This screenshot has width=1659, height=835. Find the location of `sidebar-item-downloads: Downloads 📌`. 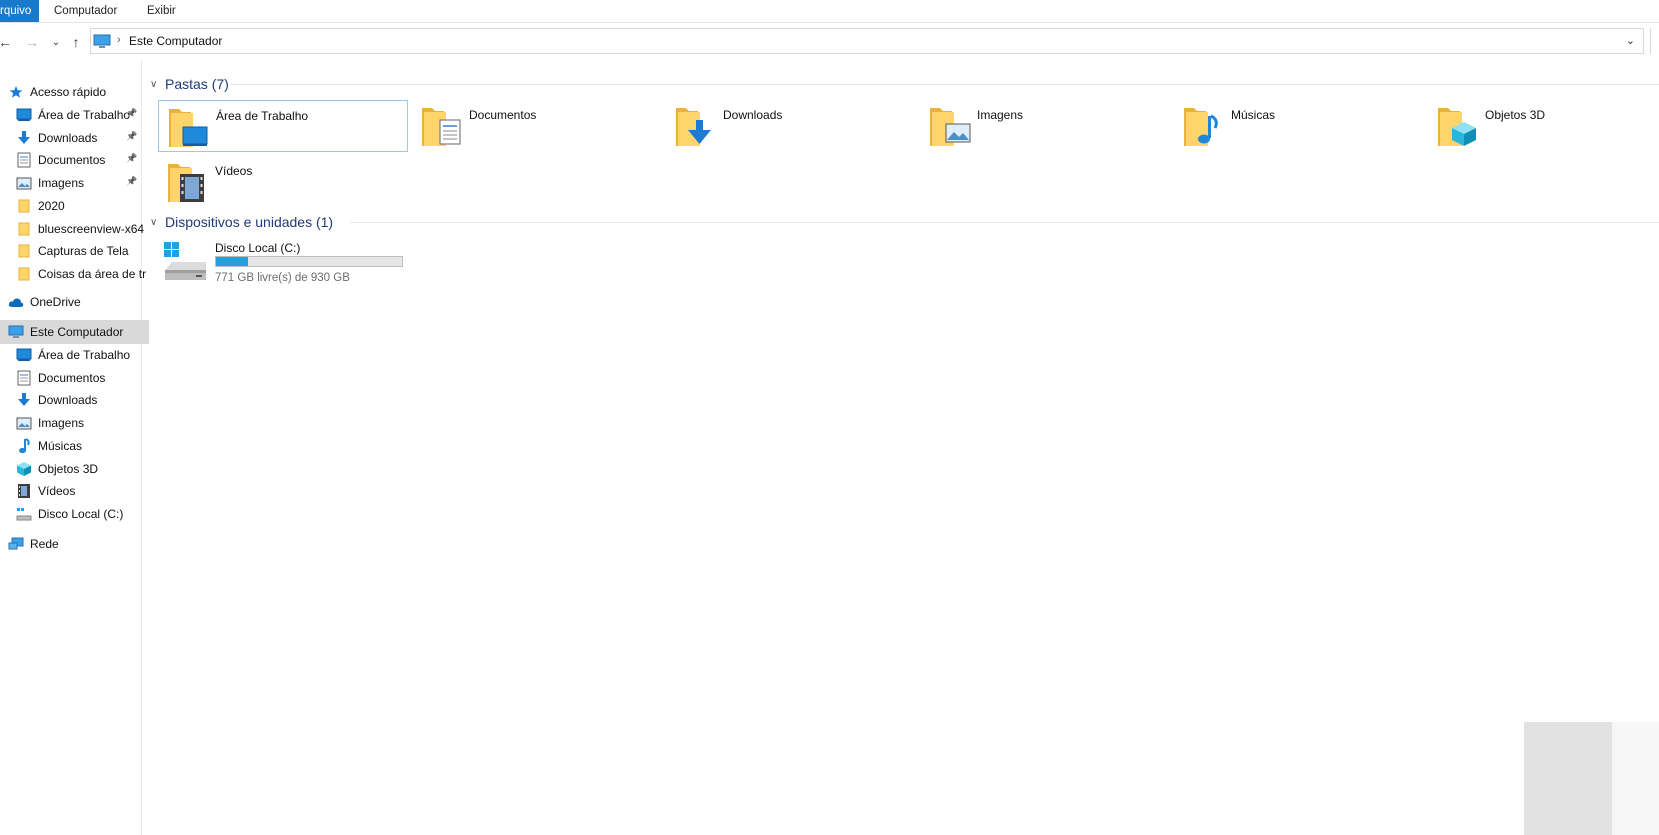

sidebar-item-downloads: Downloads 📌 is located at coordinates (78, 138).